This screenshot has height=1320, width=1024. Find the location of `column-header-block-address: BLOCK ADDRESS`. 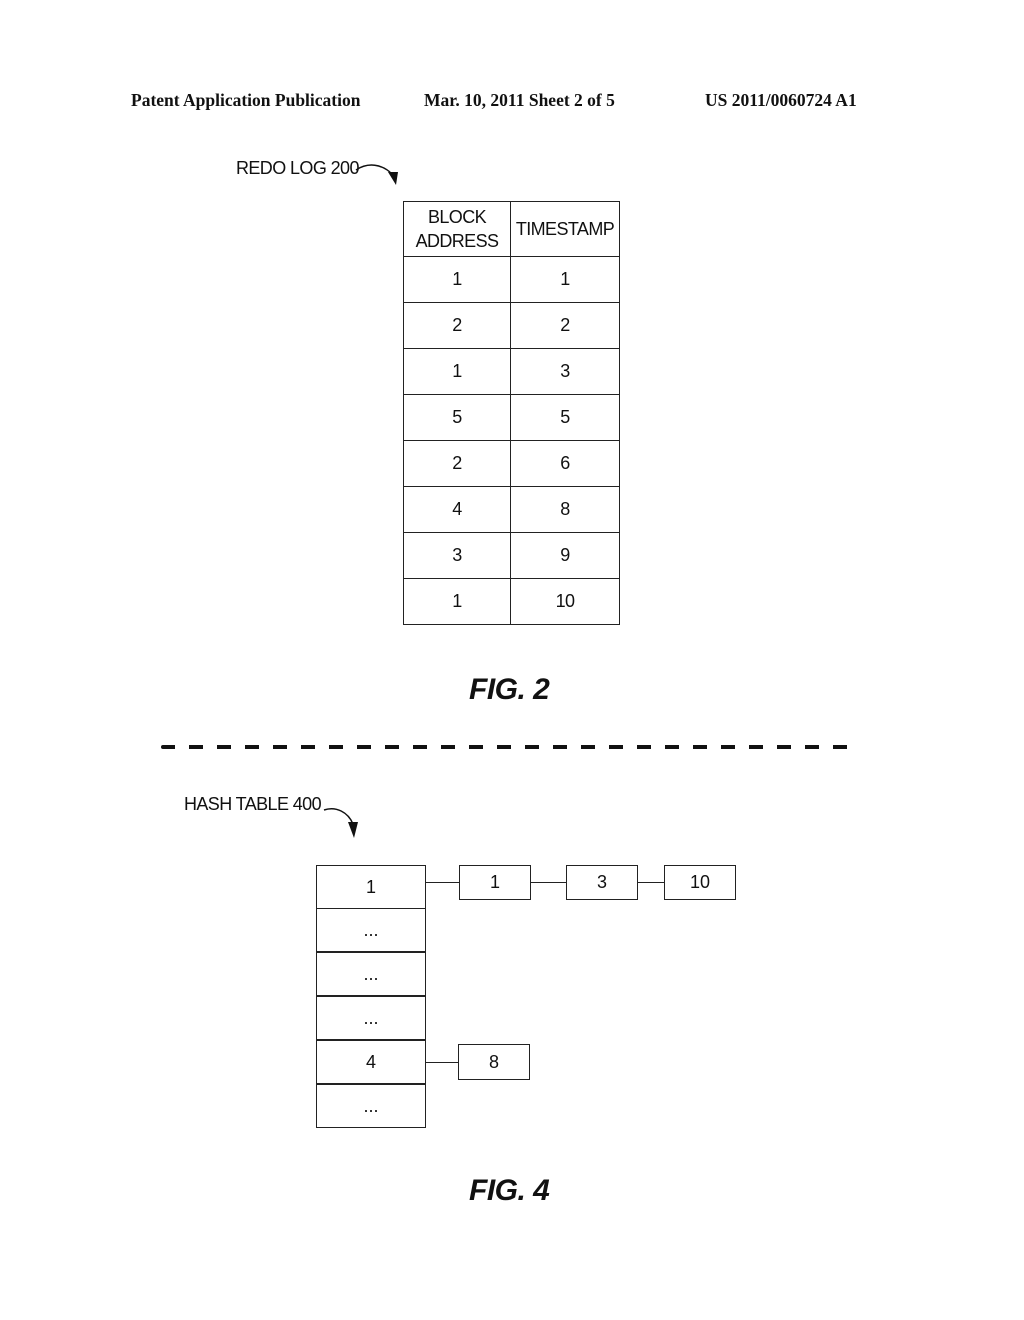

column-header-block-address: BLOCK ADDRESS is located at coordinates (457, 229).